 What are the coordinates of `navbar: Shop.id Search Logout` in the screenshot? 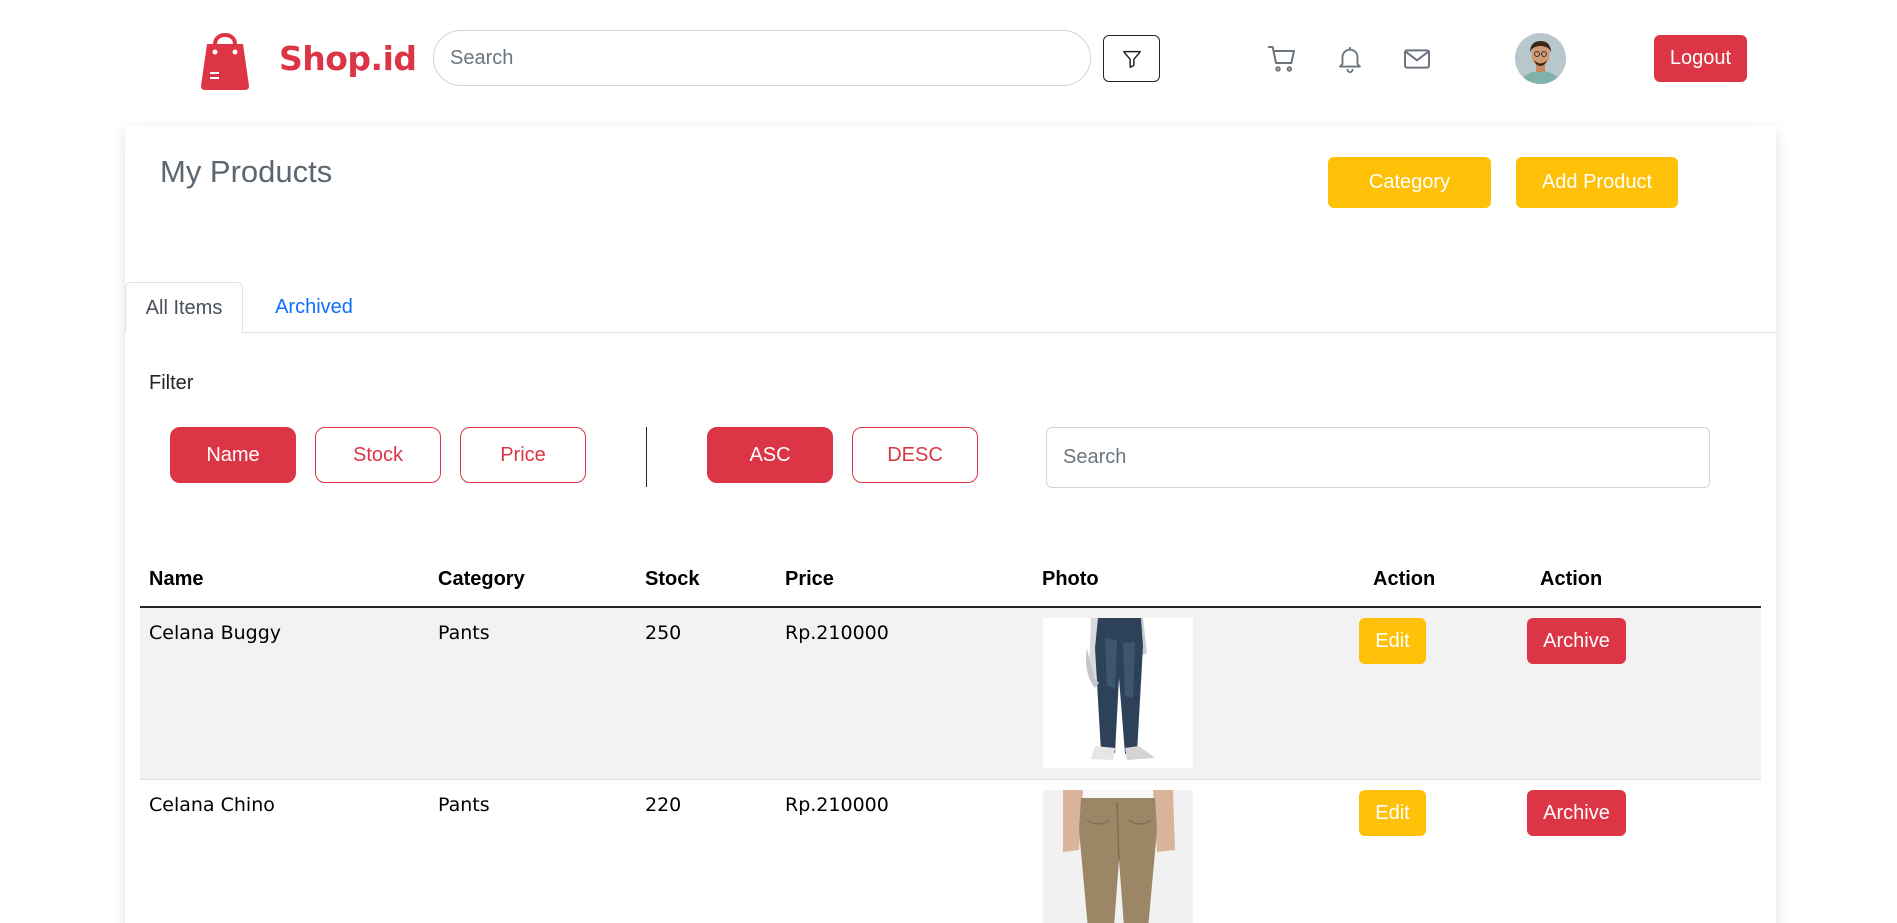 It's located at (948, 59).